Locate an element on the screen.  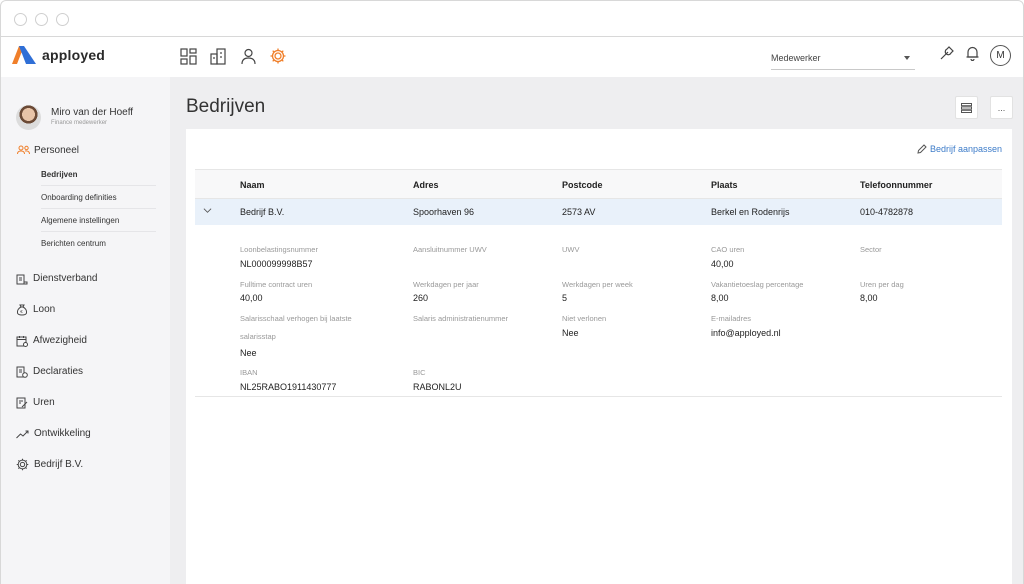
cell-naam: Bedrijf B.V. is located at coordinates (262, 212).